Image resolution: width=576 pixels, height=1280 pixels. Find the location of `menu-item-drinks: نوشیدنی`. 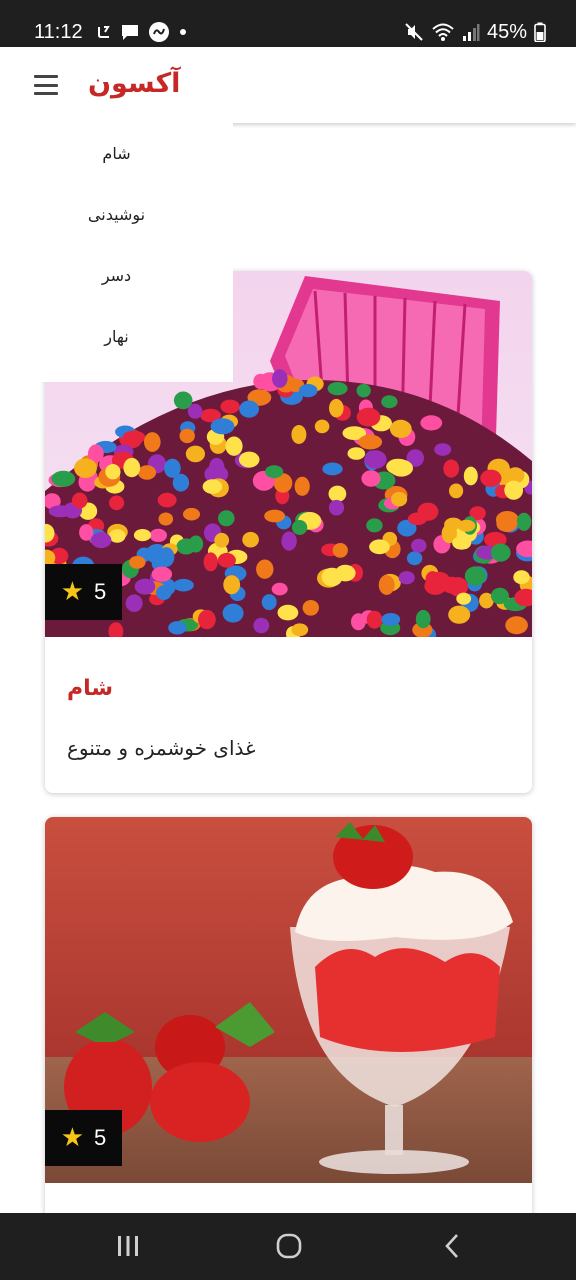

menu-item-drinks: نوشیدنی is located at coordinates (116, 215).